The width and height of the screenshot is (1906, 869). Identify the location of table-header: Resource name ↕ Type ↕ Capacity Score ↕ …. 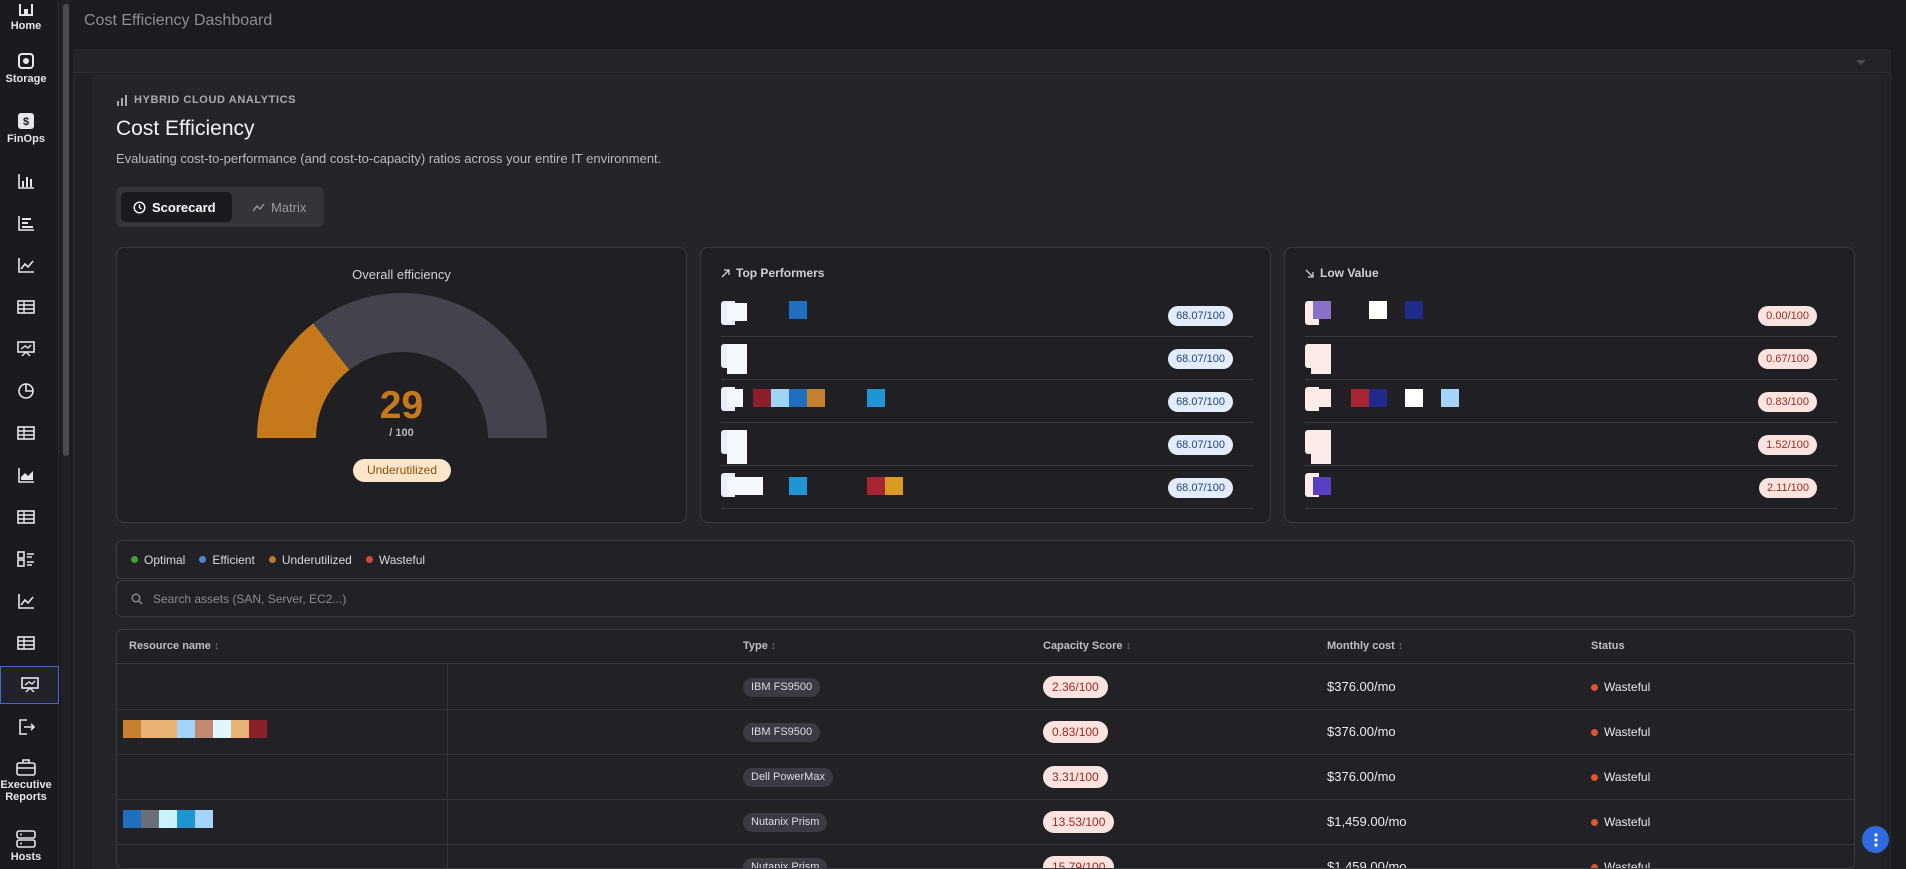
(985, 647).